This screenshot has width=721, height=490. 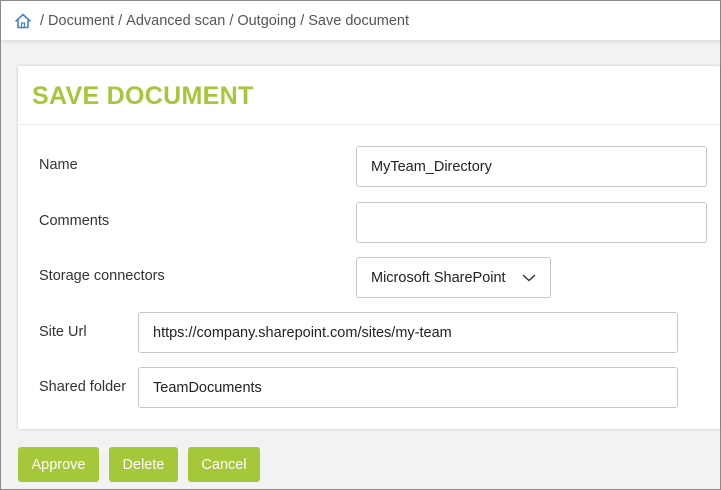 I want to click on storage-connectors-select: Microsoft SharePoint, so click(x=453, y=277).